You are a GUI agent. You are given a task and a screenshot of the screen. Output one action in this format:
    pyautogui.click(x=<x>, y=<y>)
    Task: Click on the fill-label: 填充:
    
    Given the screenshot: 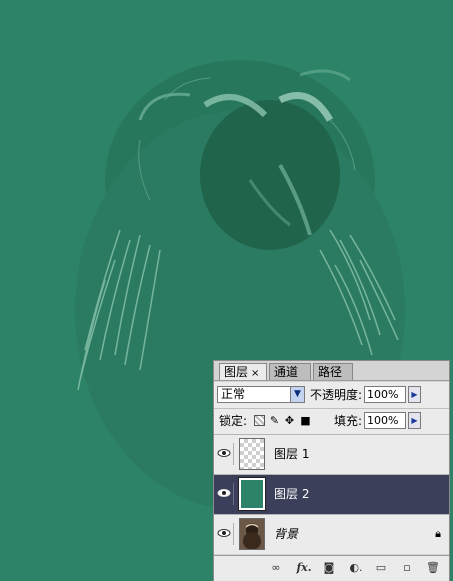 What is the action you would take?
    pyautogui.click(x=348, y=421)
    